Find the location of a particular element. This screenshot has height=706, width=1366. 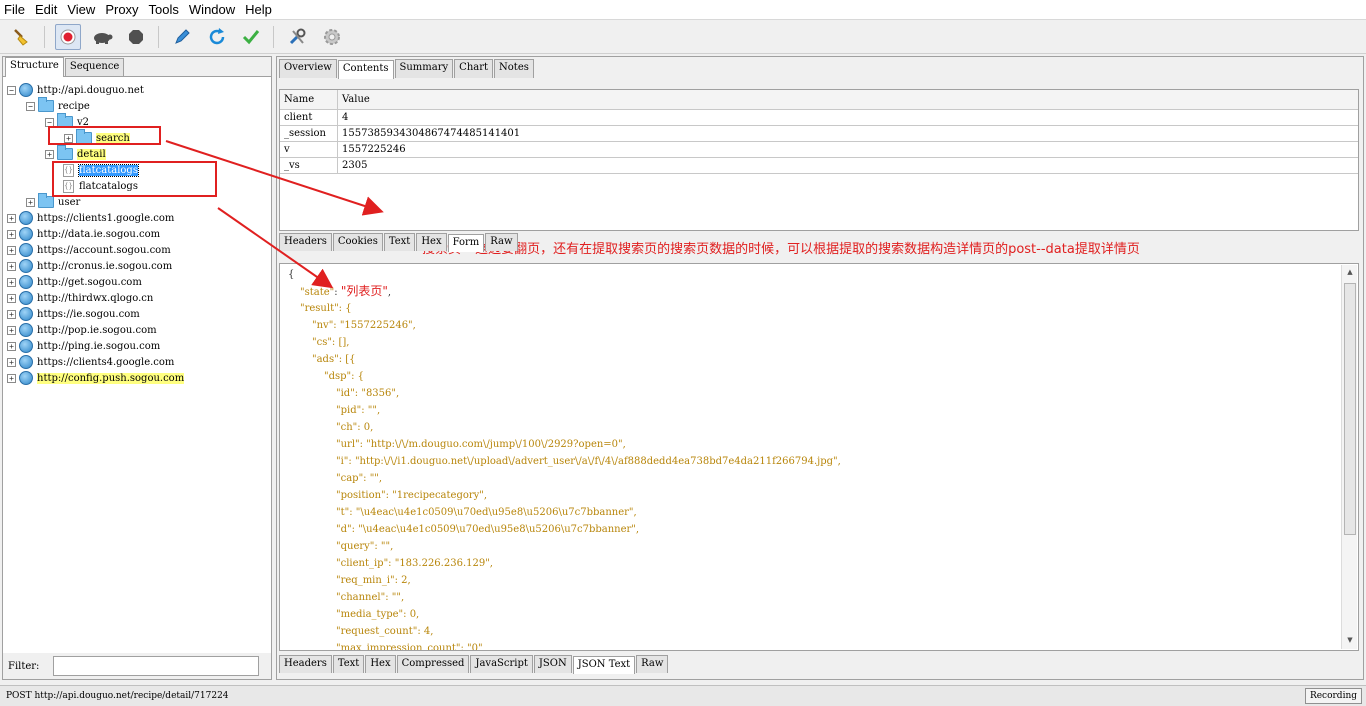

filter-bar: Filter: is located at coordinates (137, 666).